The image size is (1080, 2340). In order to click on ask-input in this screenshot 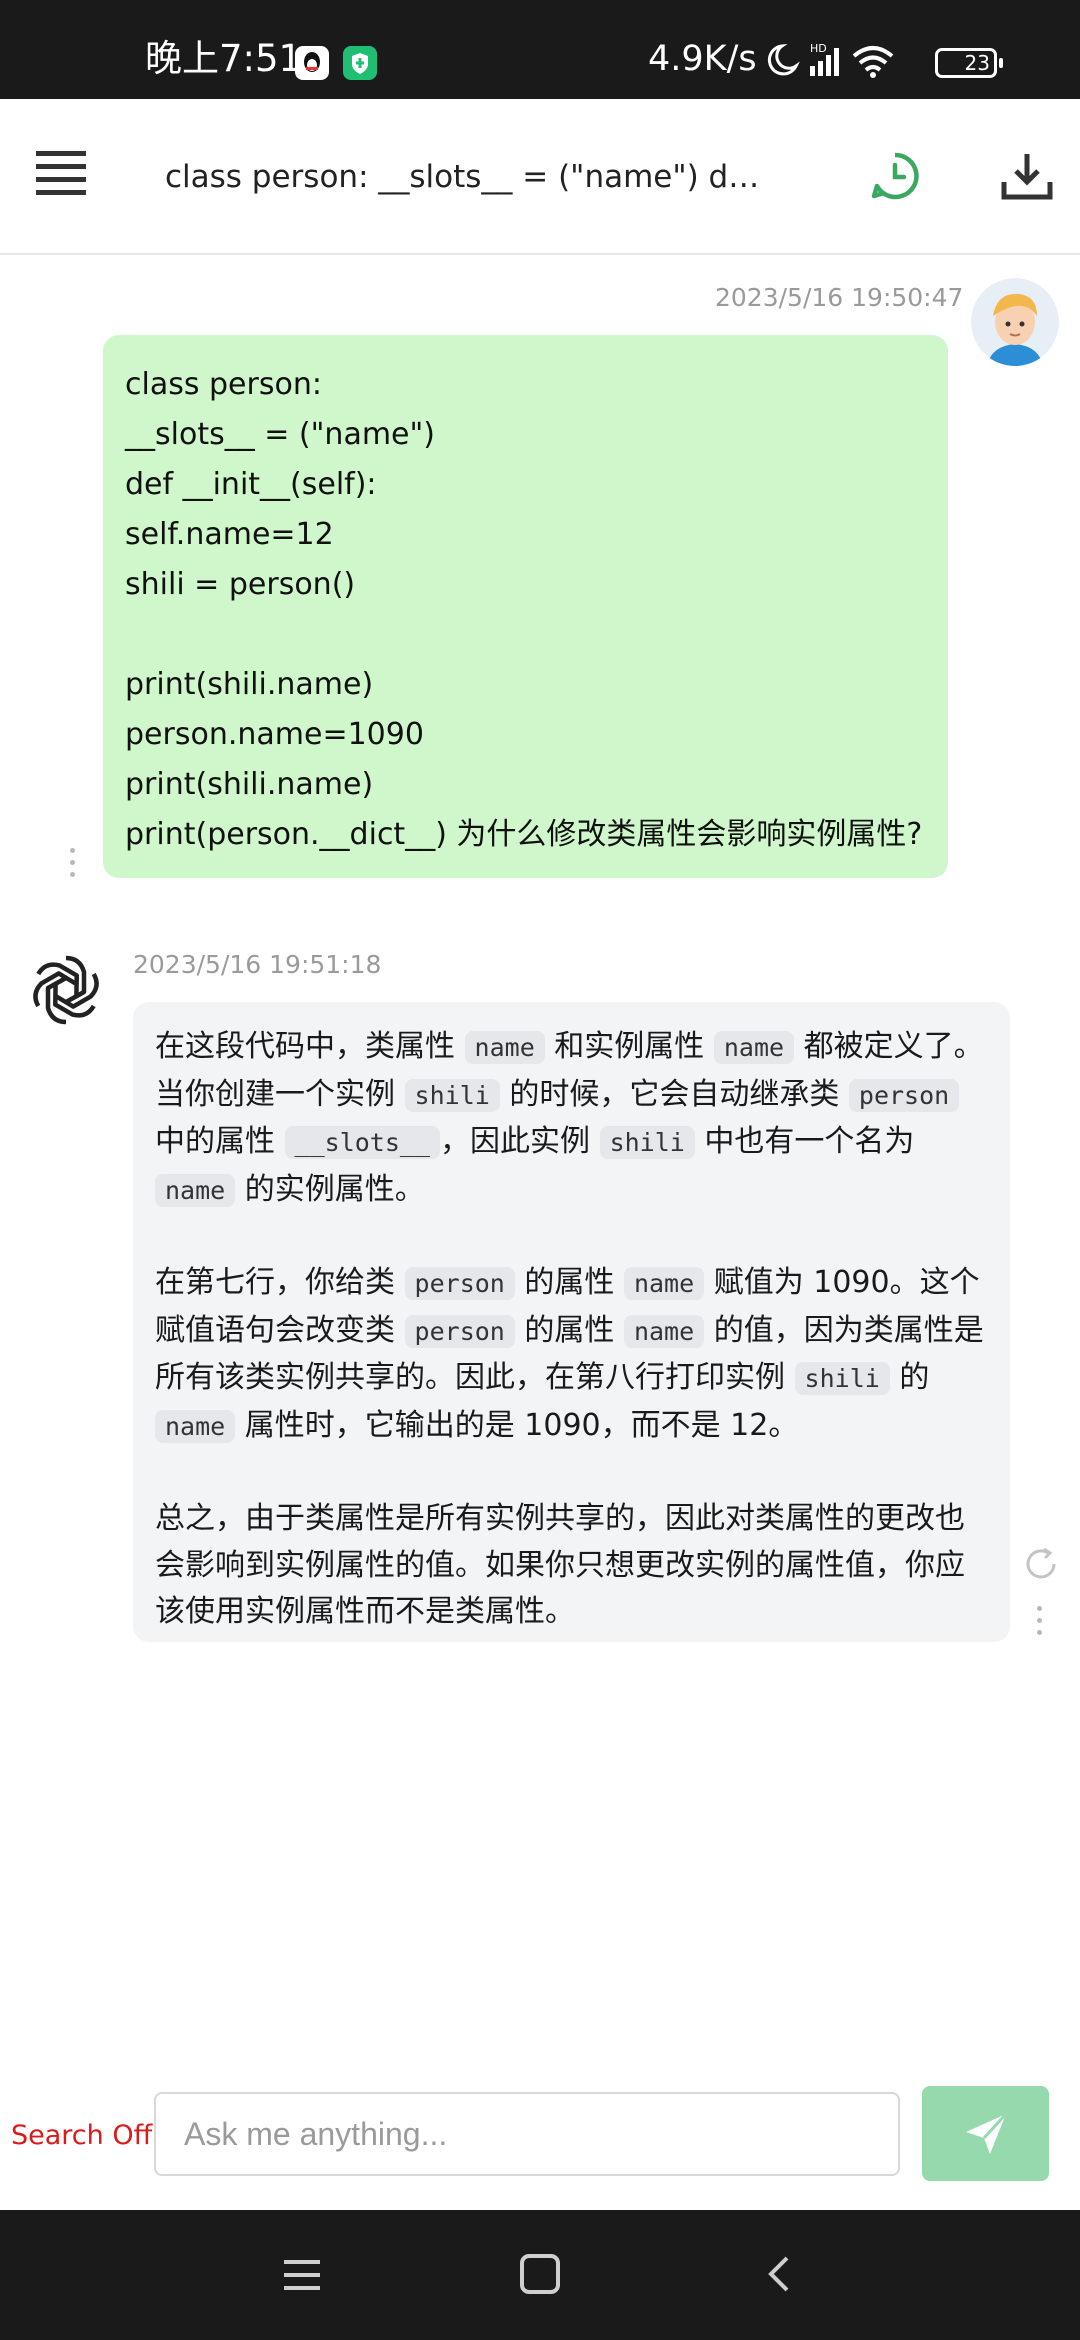, I will do `click(527, 2134)`.